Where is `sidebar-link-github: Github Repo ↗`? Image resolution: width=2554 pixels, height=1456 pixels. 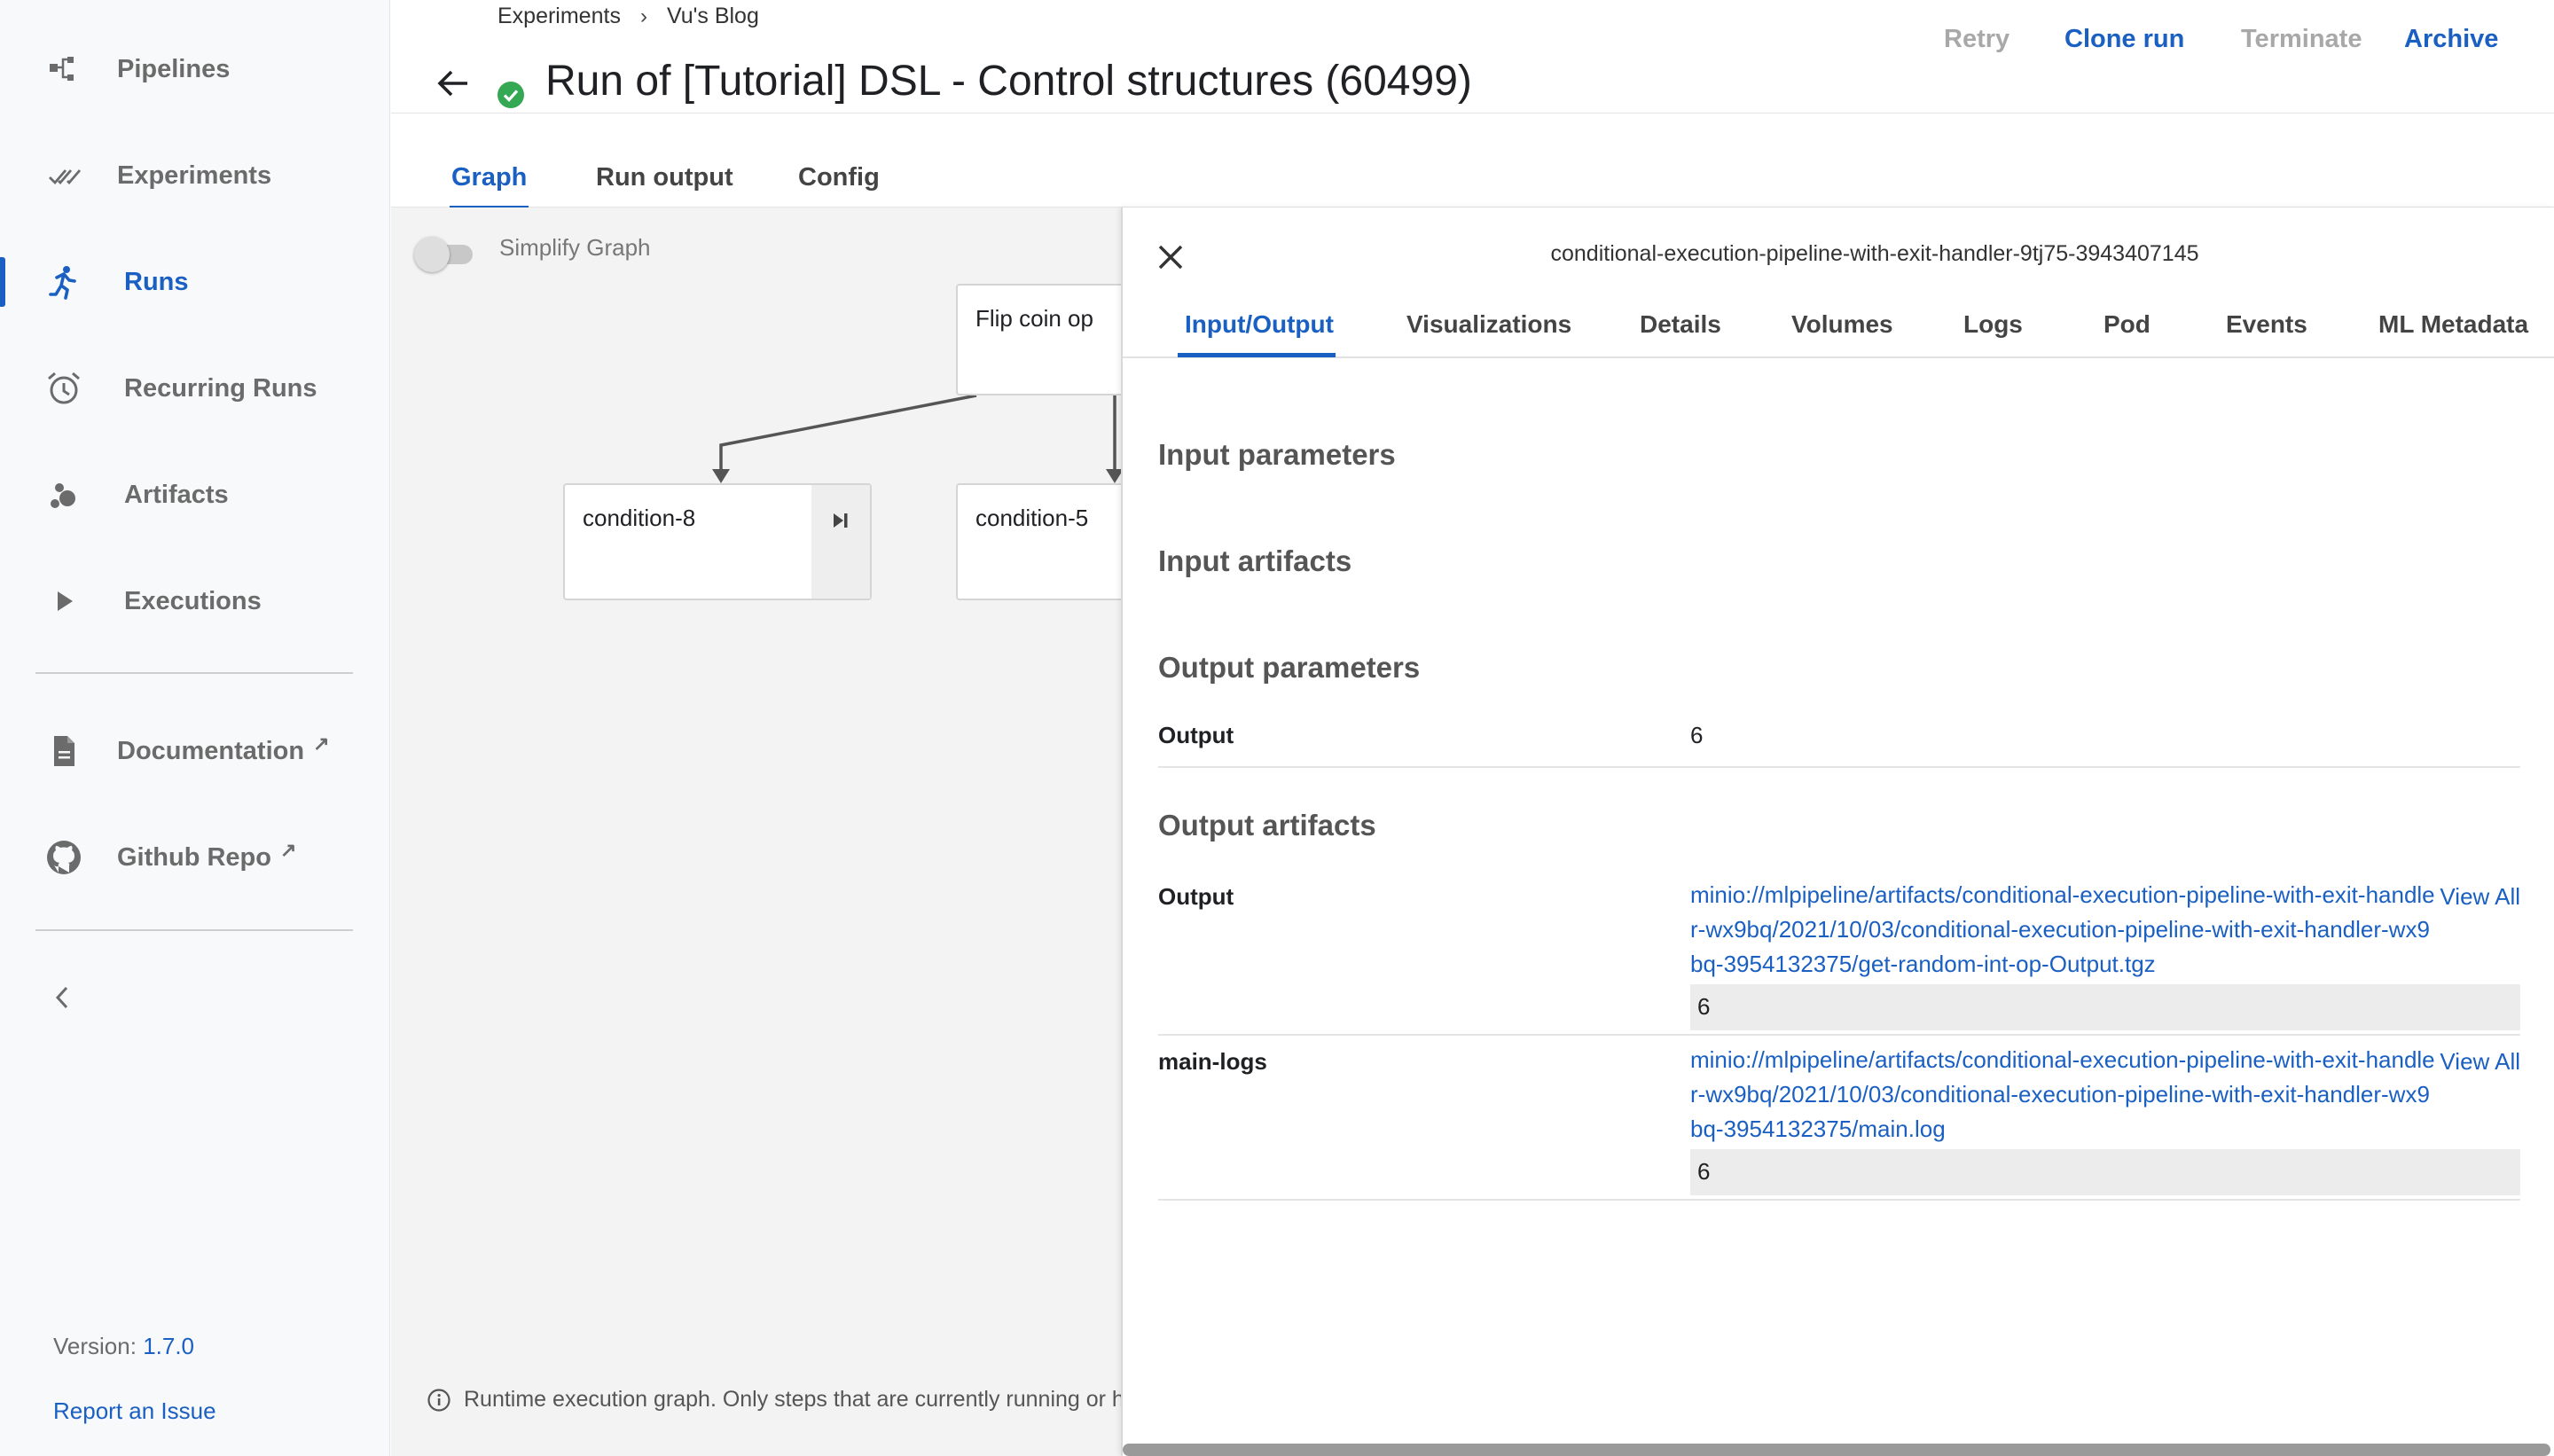 sidebar-link-github: Github Repo ↗ is located at coordinates (195, 857).